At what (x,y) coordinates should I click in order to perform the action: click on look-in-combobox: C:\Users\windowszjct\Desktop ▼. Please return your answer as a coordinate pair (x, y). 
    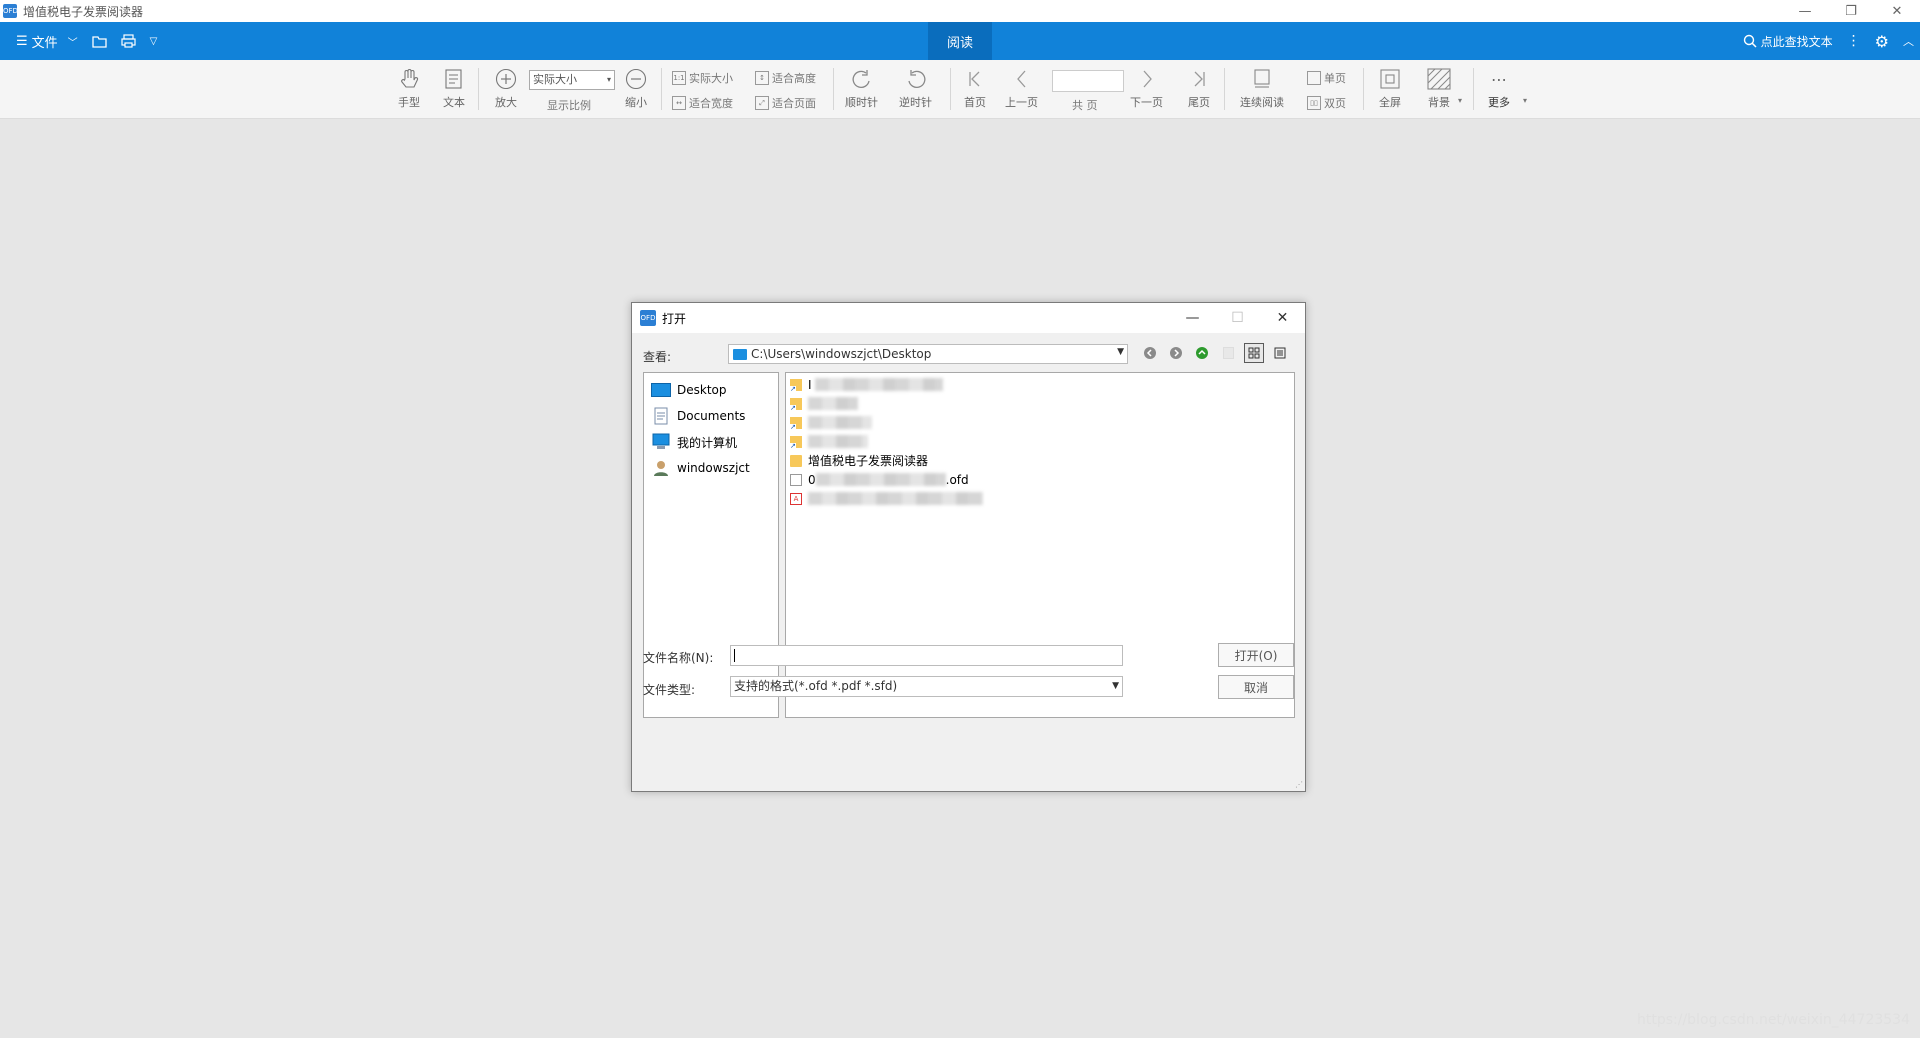
    Looking at the image, I should click on (928, 354).